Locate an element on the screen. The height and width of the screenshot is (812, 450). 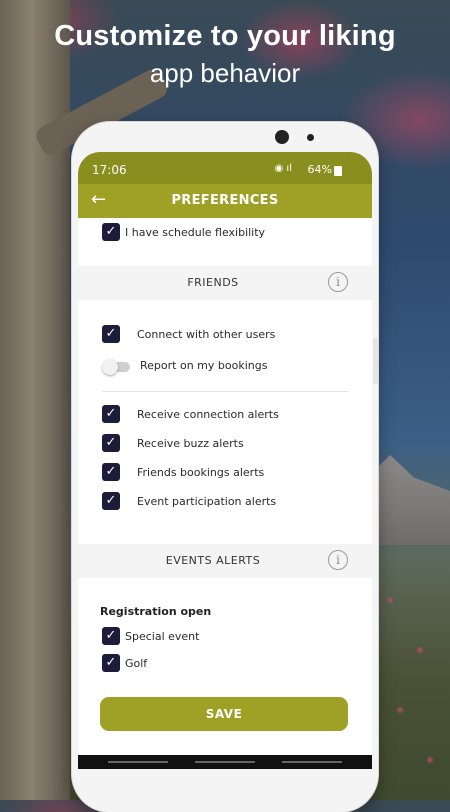
alert-label: Receive connection alerts is located at coordinates (208, 414).